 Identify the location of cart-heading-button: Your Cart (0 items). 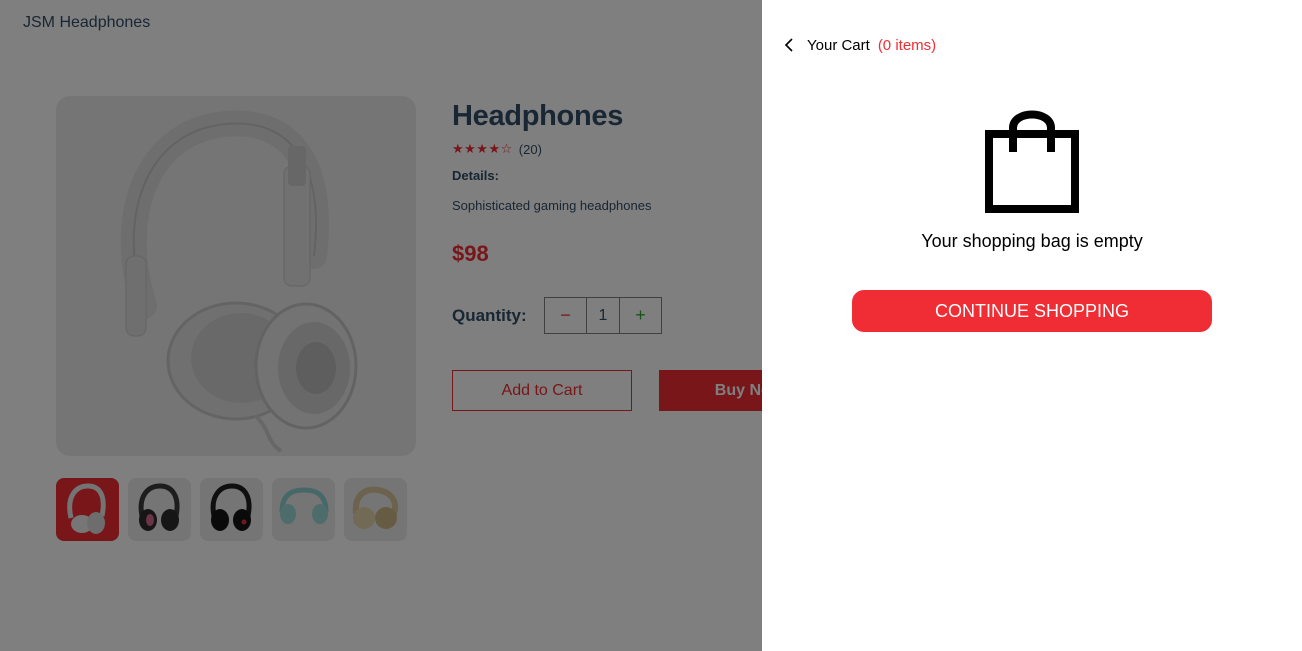
(859, 45).